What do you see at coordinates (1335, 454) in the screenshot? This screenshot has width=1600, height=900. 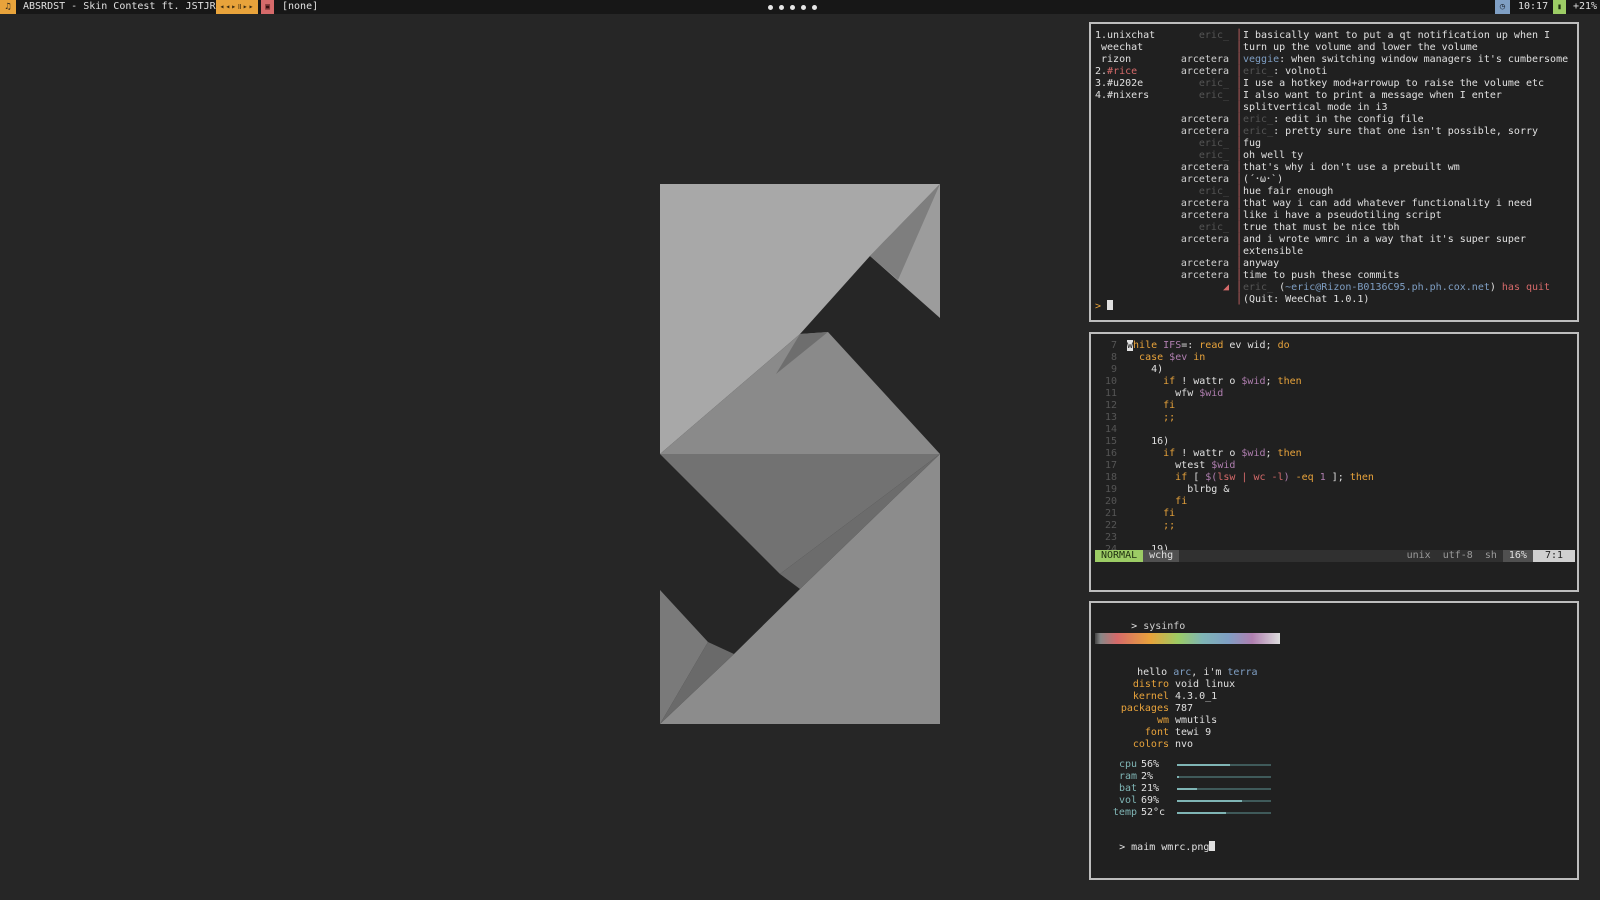 I see `code-line: 16 if ! wattr o $wid; then` at bounding box center [1335, 454].